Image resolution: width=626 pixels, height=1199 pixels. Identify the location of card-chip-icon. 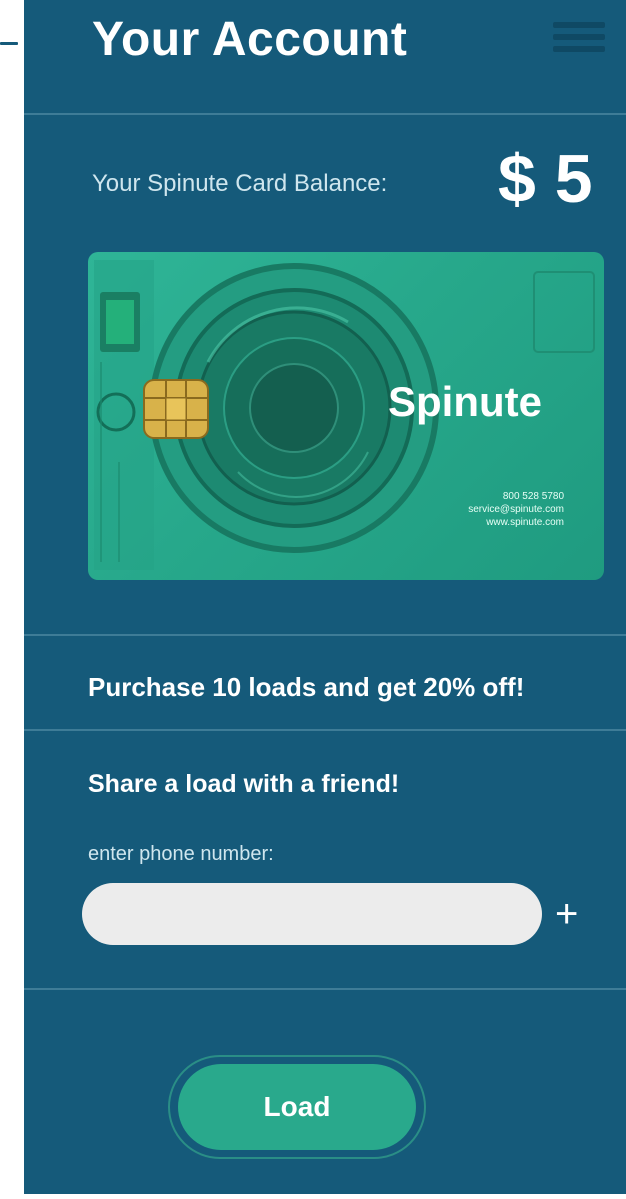
(176, 409).